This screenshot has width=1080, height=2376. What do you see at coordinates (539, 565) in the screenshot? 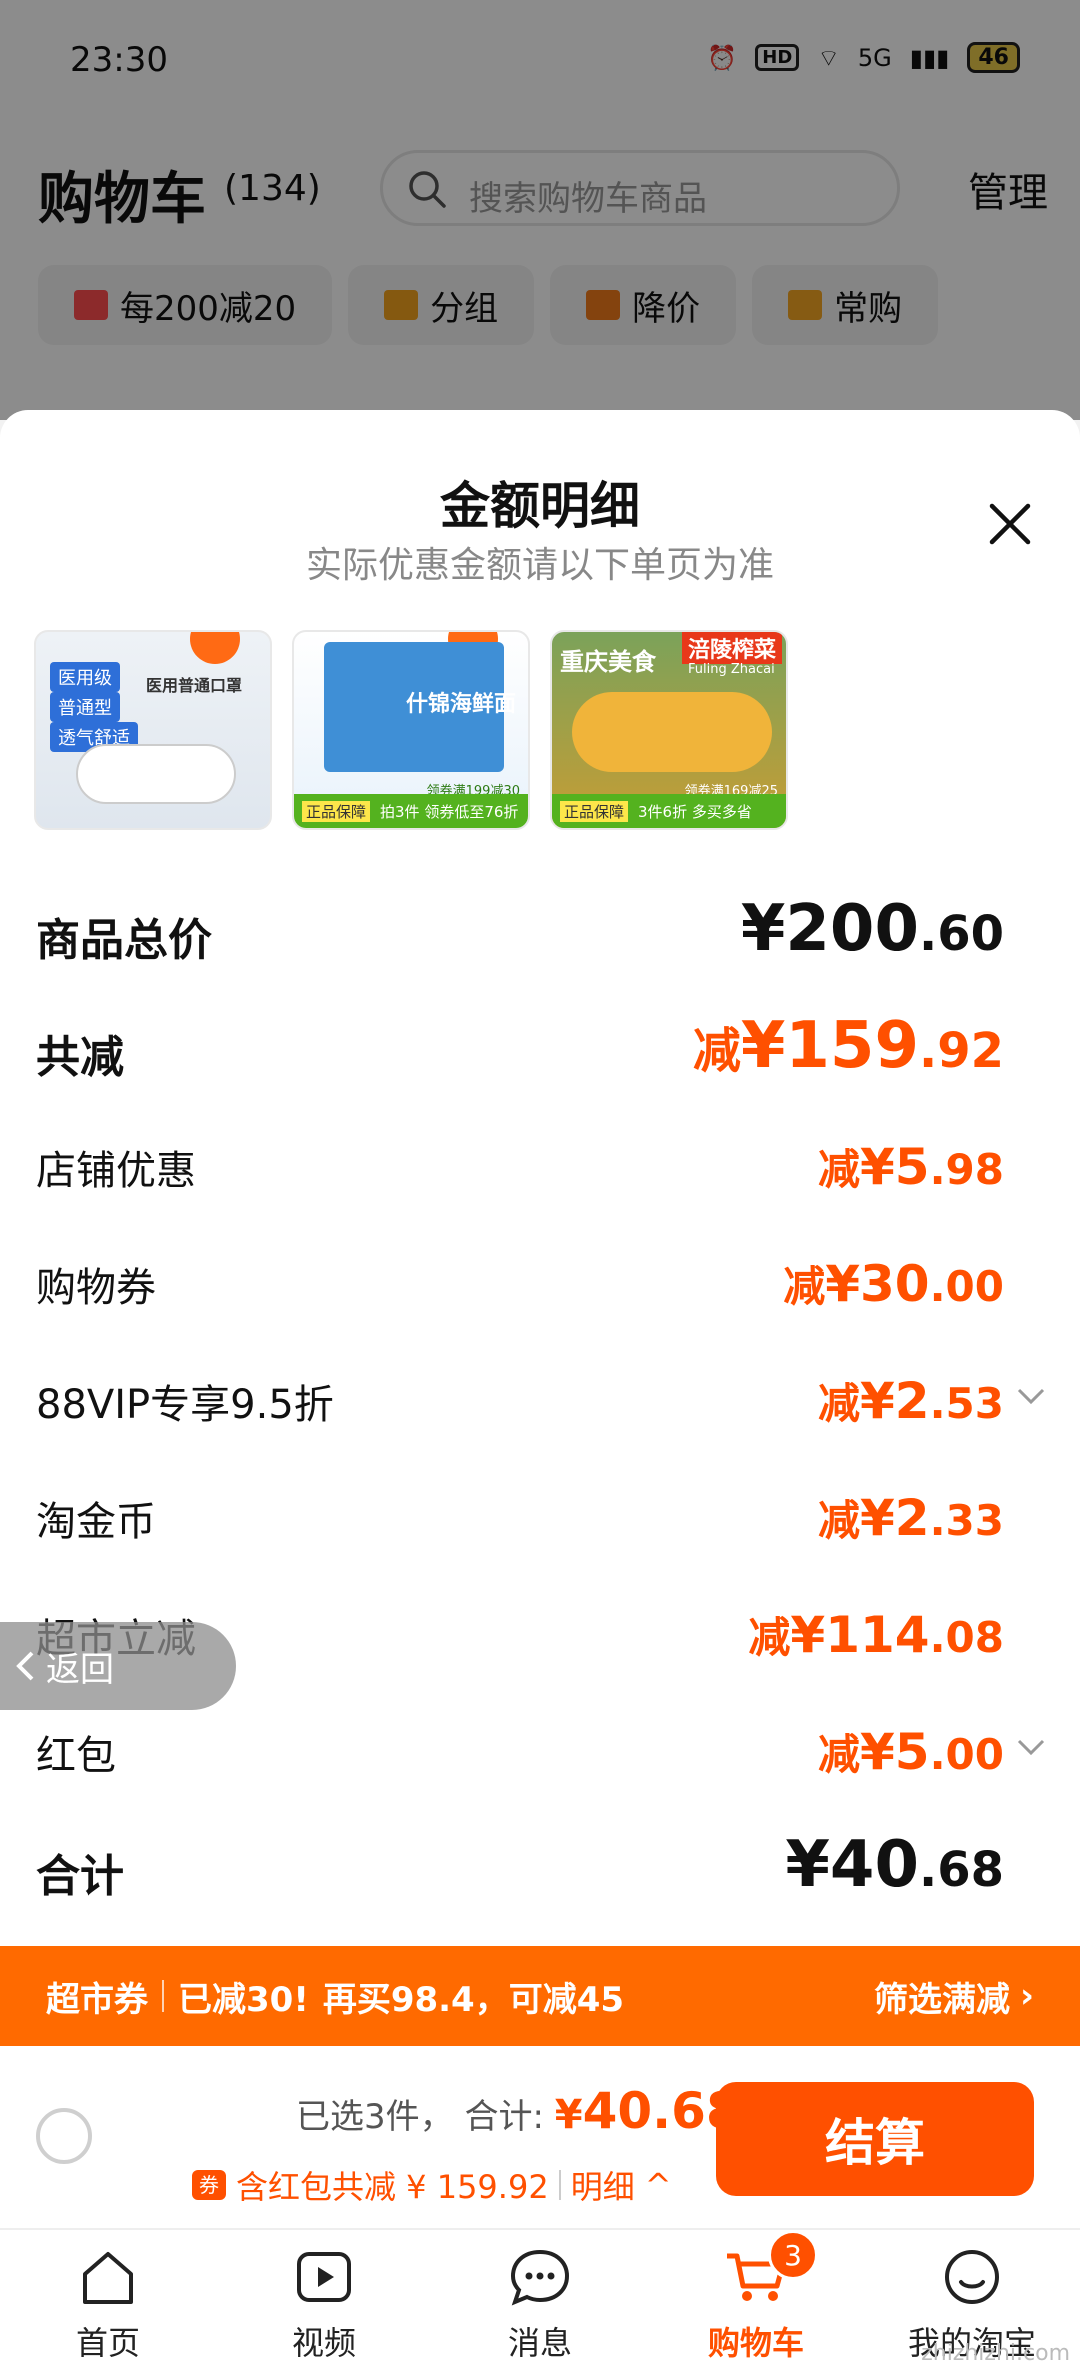
I see `sheet-subtitle: 实际优惠金额请以下单页为准` at bounding box center [539, 565].